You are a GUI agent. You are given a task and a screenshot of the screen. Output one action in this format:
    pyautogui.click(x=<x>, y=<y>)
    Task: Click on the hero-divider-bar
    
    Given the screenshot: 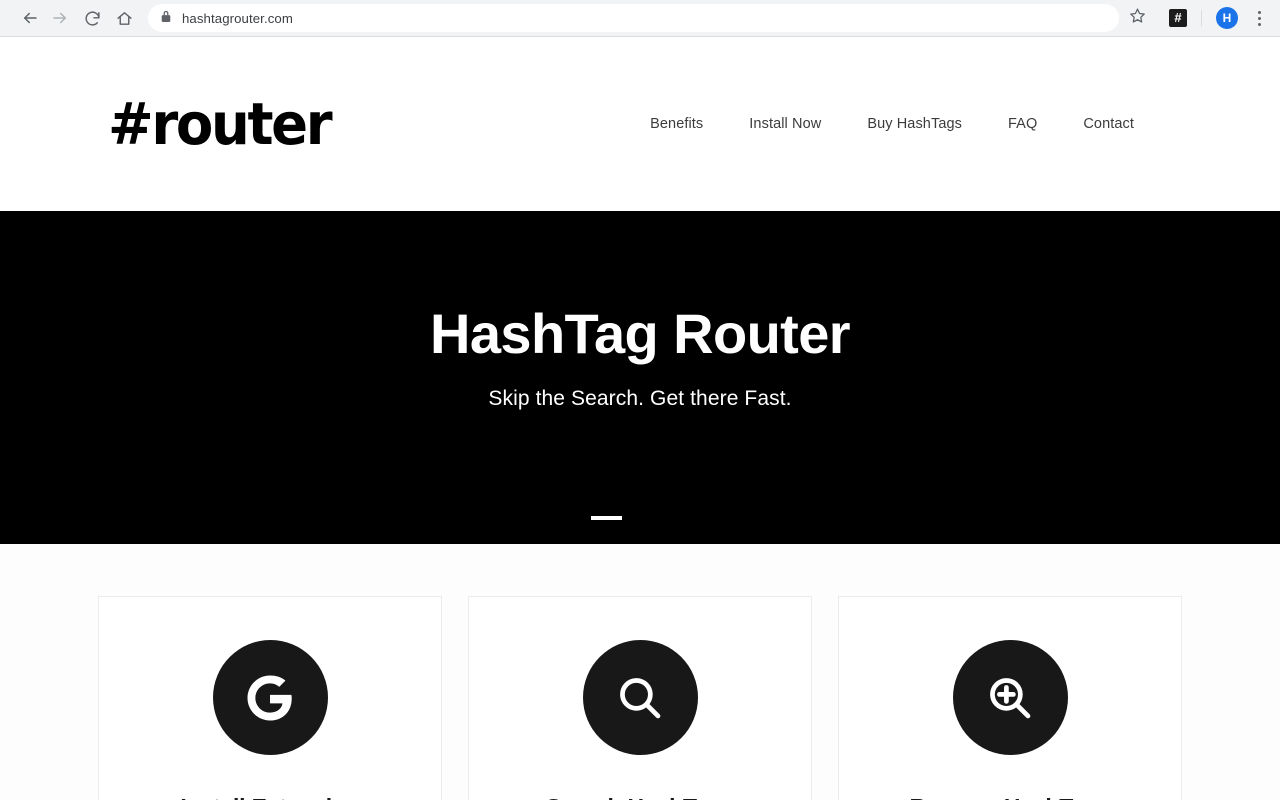 What is the action you would take?
    pyautogui.click(x=606, y=518)
    